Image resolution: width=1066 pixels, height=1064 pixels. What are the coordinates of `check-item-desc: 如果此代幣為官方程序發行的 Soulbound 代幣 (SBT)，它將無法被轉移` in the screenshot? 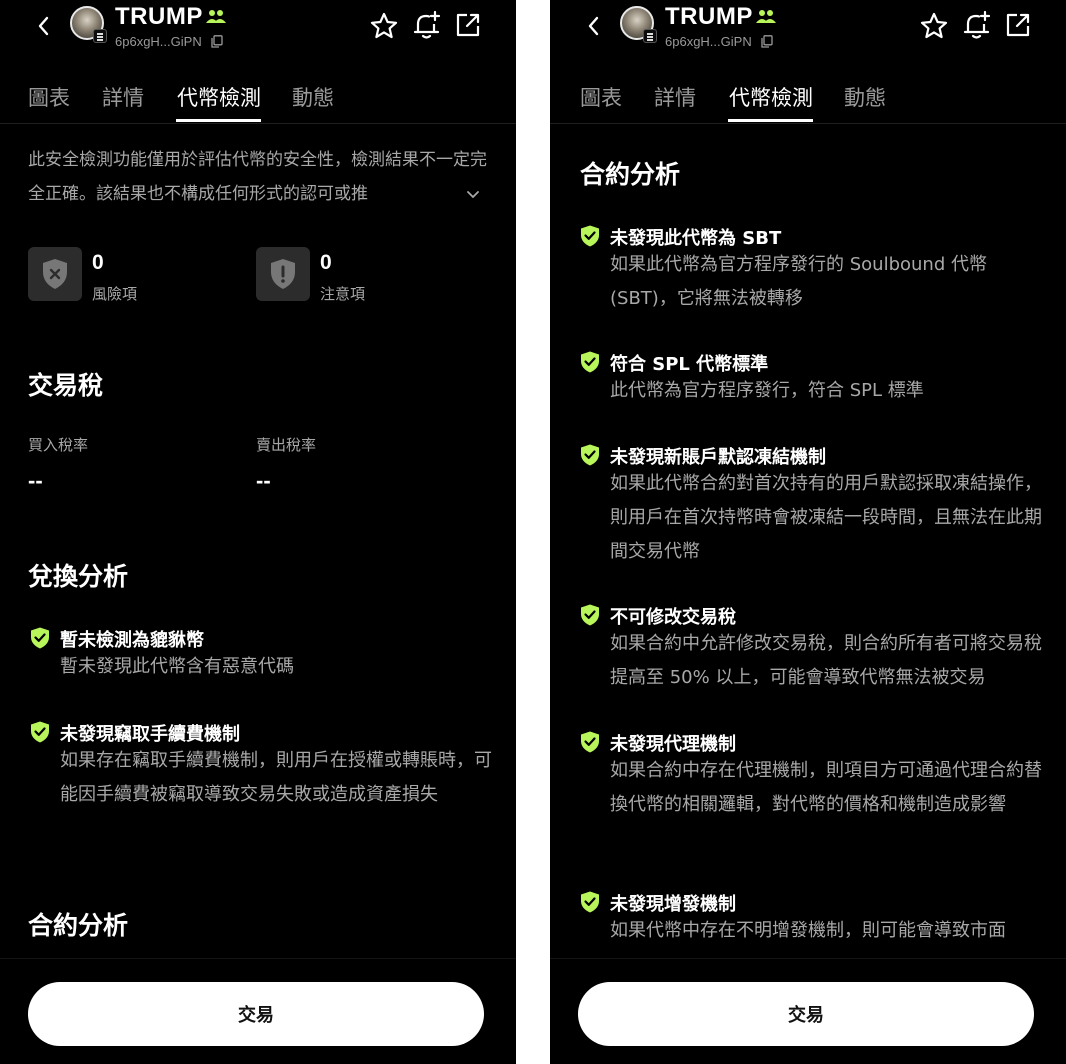 It's located at (798, 281).